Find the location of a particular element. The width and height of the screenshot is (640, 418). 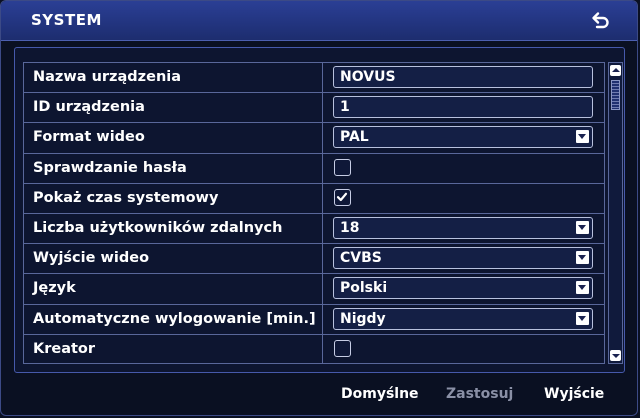

setting-control-cell: CVBS is located at coordinates (464, 259).